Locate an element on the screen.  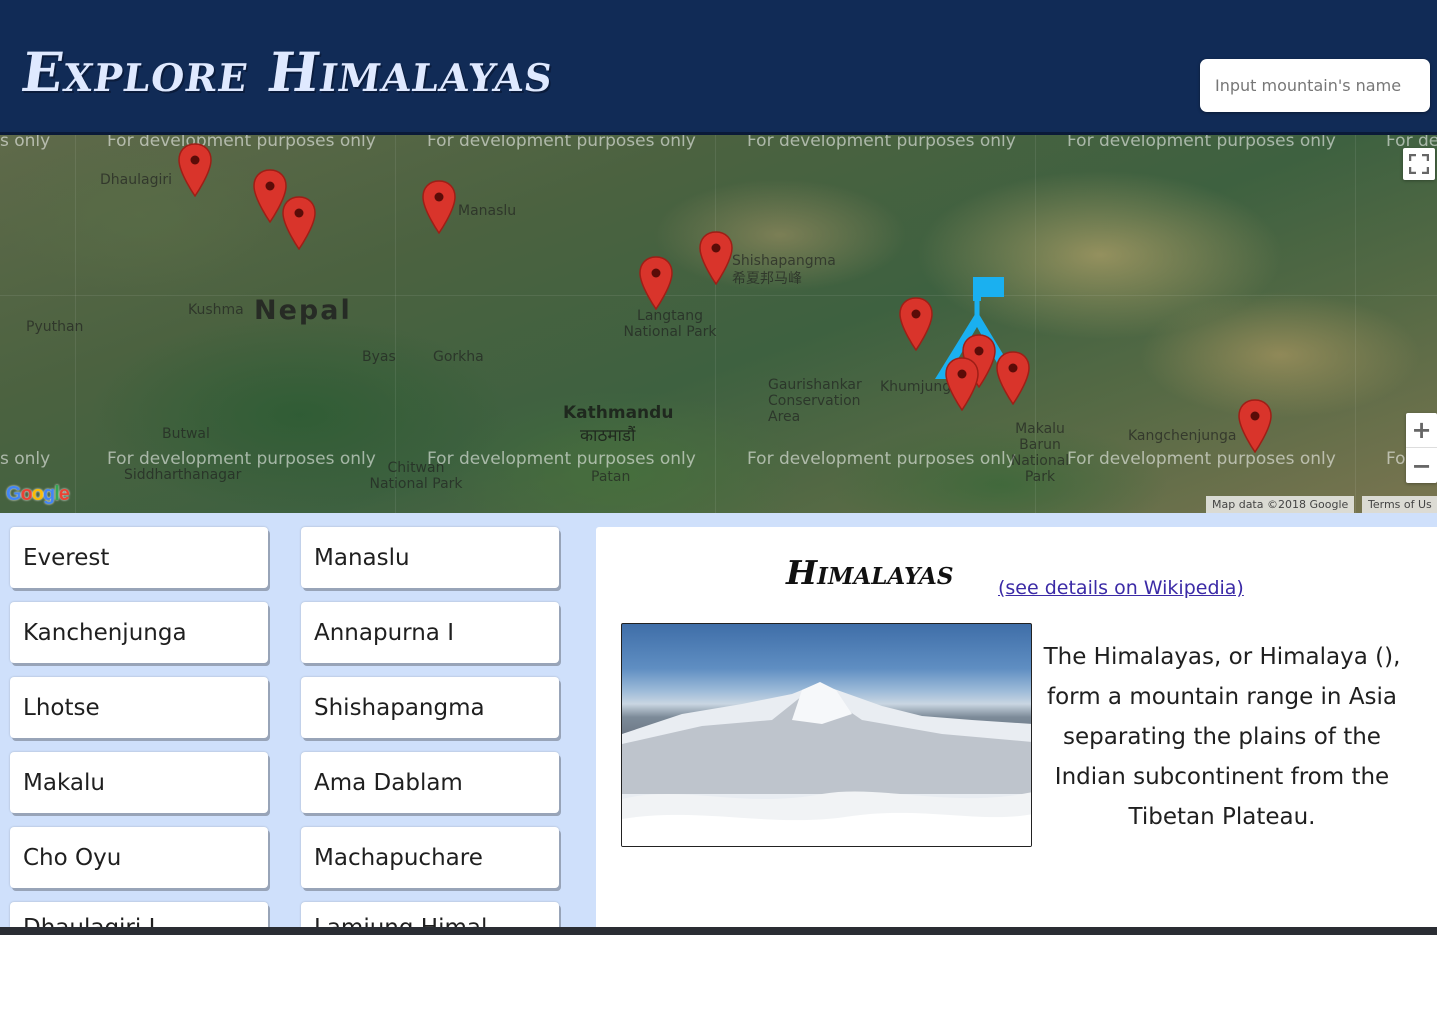
mountain-photo is located at coordinates (826, 735).